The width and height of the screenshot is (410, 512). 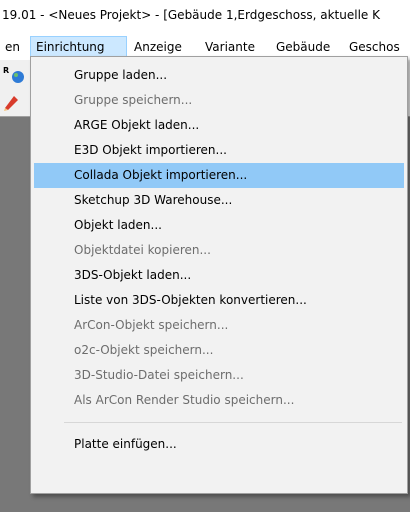 What do you see at coordinates (233, 422) in the screenshot?
I see `menu-separator` at bounding box center [233, 422].